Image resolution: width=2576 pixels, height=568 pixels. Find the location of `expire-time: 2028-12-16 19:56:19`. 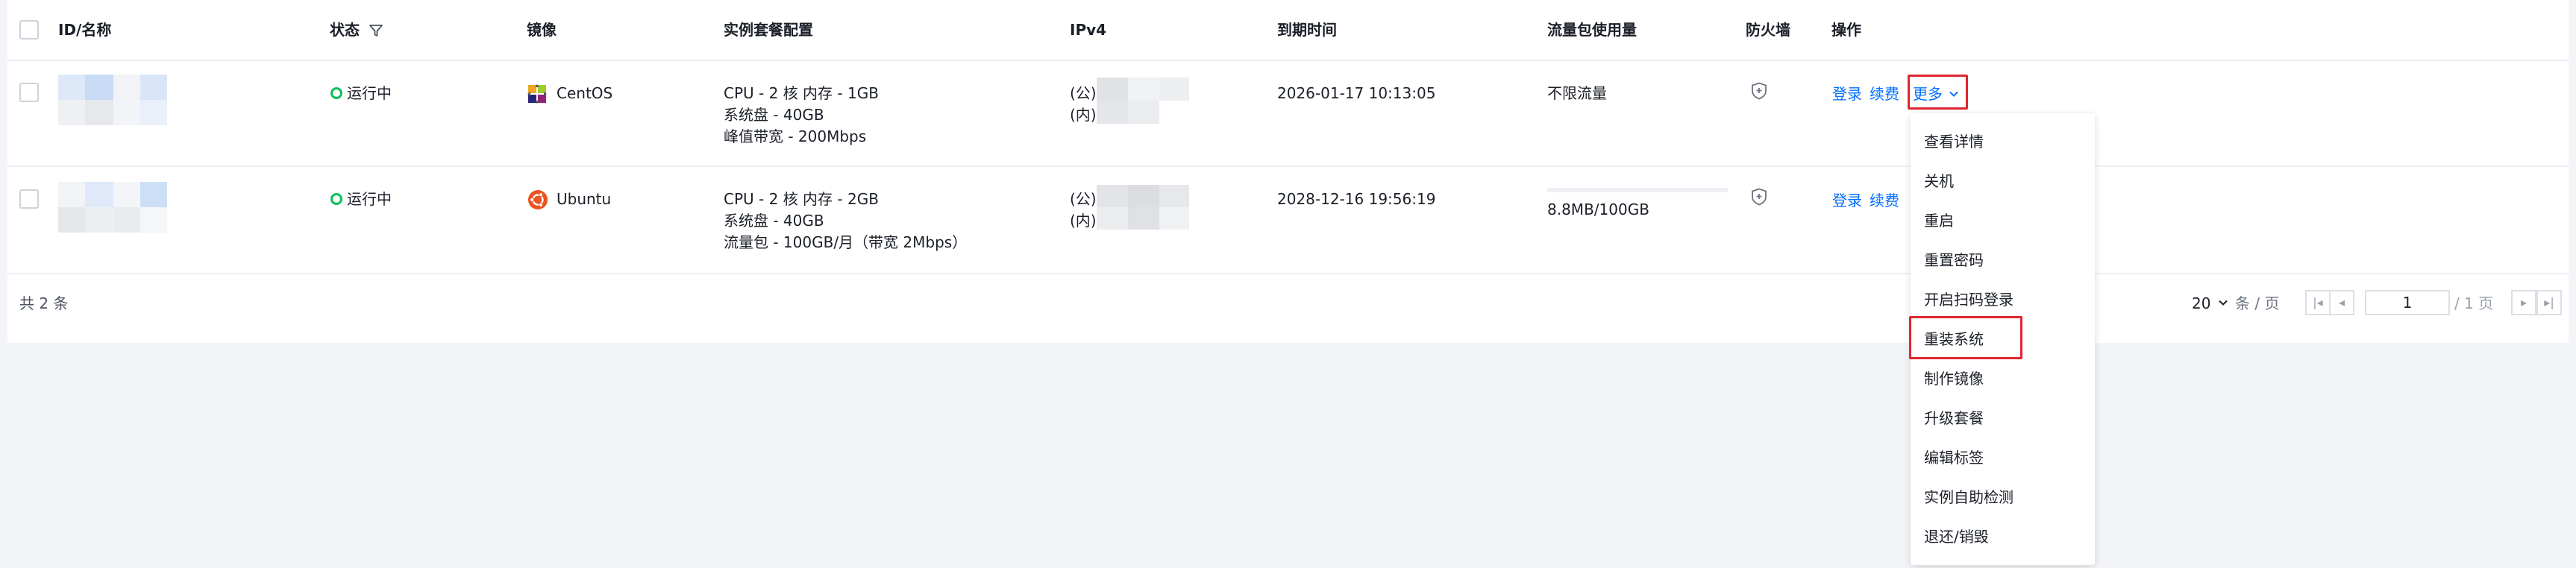

expire-time: 2028-12-16 19:56:19 is located at coordinates (1356, 199).